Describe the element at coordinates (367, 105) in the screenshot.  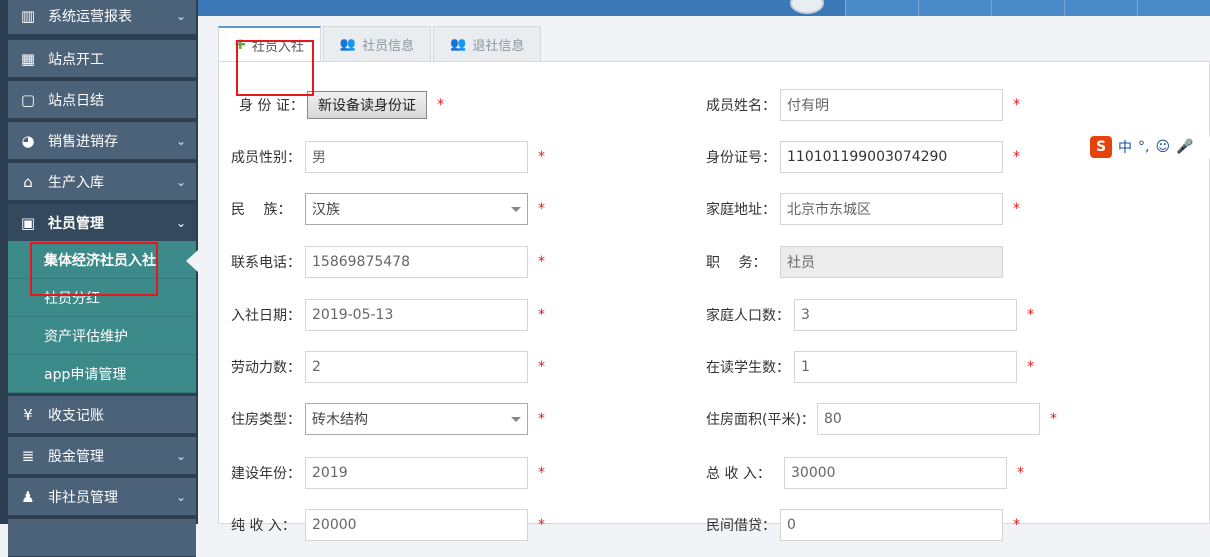
I see `read-id-card-button: 新设备读身份证` at that location.